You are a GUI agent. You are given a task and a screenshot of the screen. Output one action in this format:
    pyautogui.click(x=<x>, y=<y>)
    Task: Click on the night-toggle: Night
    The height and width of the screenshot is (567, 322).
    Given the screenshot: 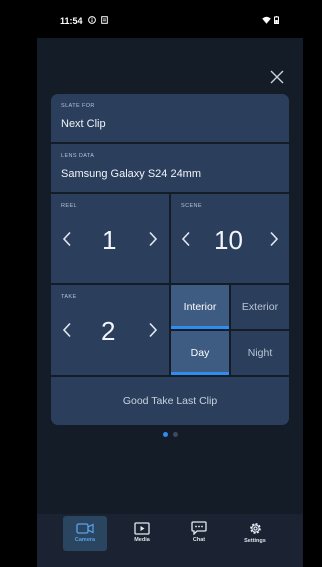 What is the action you would take?
    pyautogui.click(x=260, y=353)
    